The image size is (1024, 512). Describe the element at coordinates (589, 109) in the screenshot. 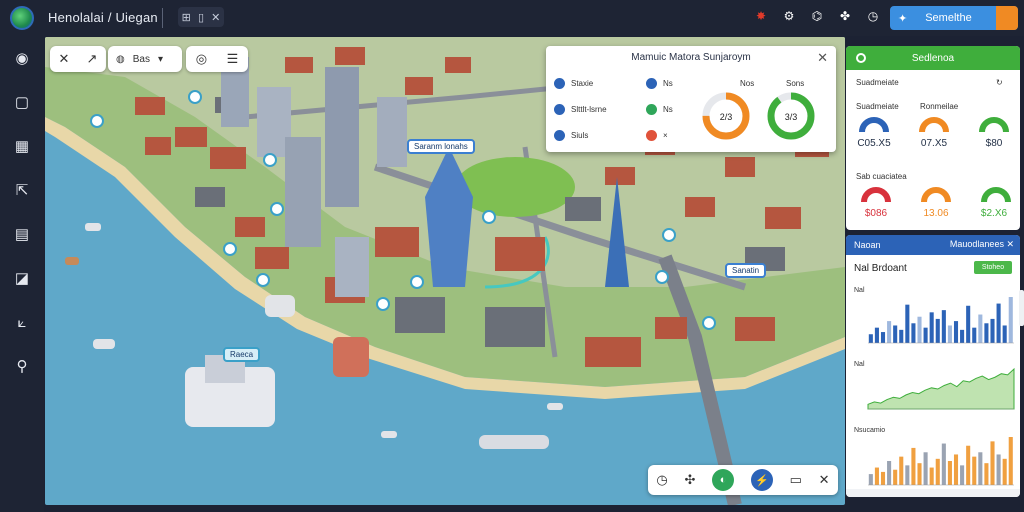

I see `legend-label: Slttlt-lsrne` at that location.